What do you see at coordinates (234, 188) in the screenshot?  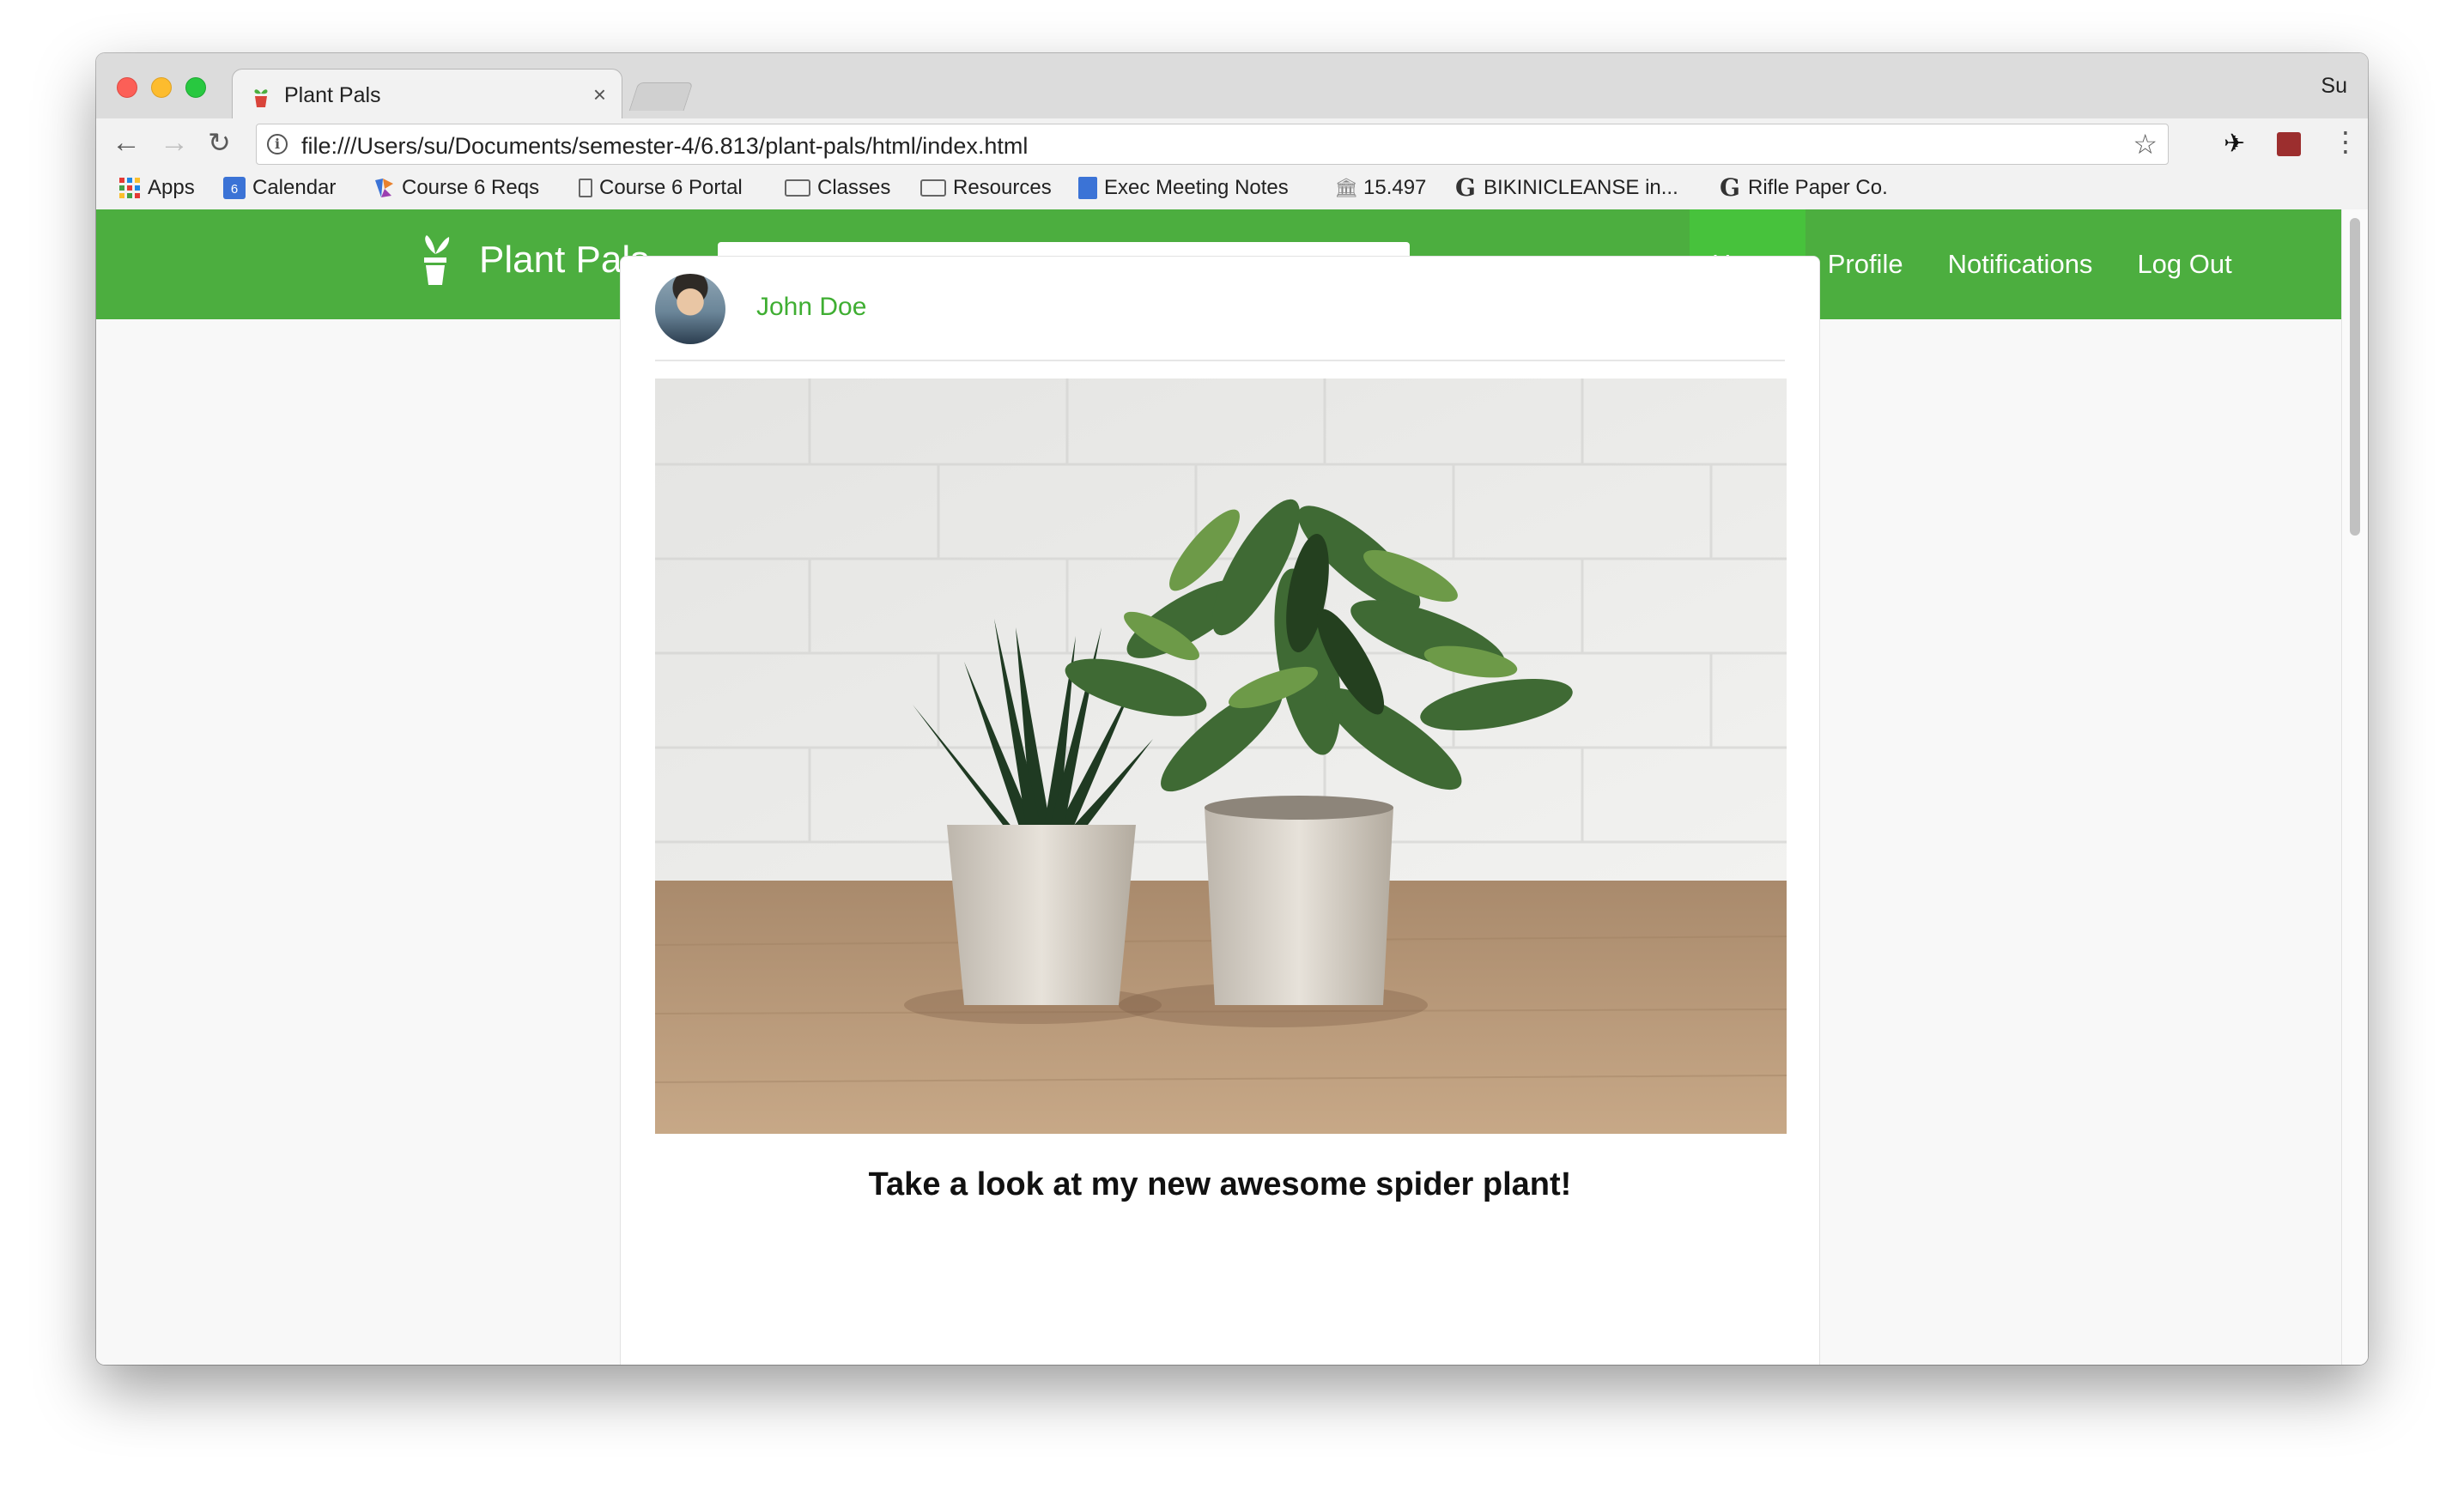 I see `calendar-icon: 6` at bounding box center [234, 188].